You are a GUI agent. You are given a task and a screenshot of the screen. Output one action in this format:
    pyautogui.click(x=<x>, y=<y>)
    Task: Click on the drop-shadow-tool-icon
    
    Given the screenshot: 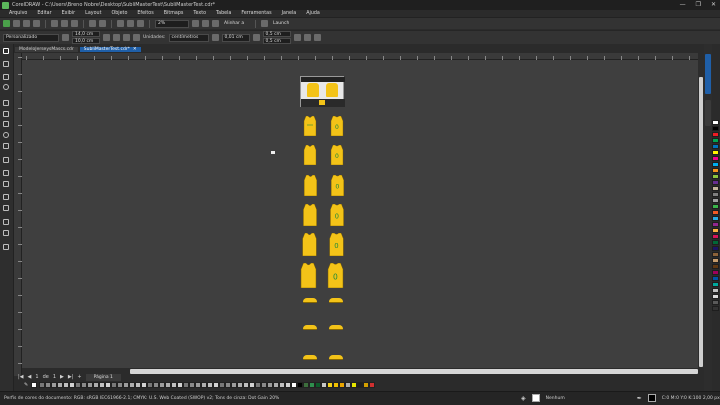 What is the action you would take?
    pyautogui.click(x=7, y=197)
    